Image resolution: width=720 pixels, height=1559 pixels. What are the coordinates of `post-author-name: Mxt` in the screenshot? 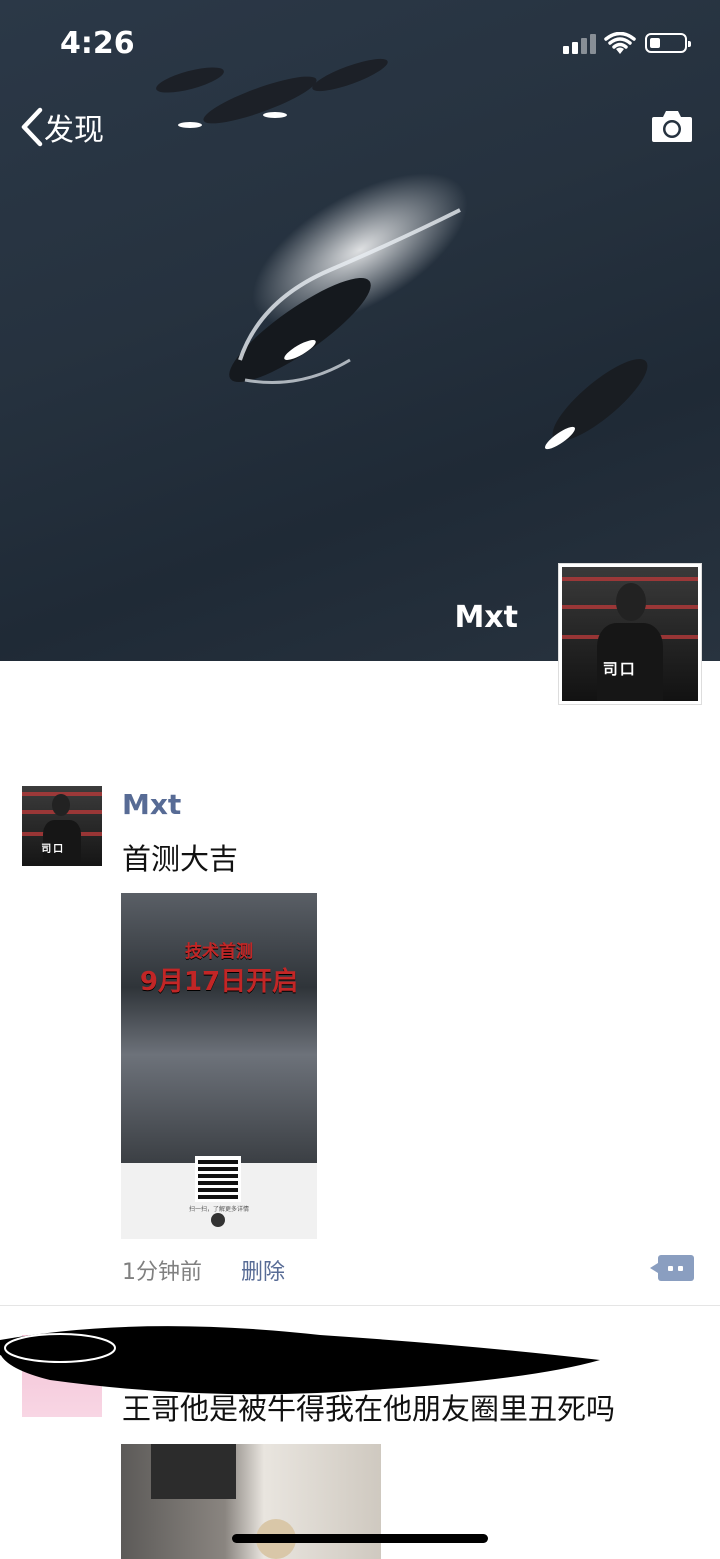 It's located at (151, 804).